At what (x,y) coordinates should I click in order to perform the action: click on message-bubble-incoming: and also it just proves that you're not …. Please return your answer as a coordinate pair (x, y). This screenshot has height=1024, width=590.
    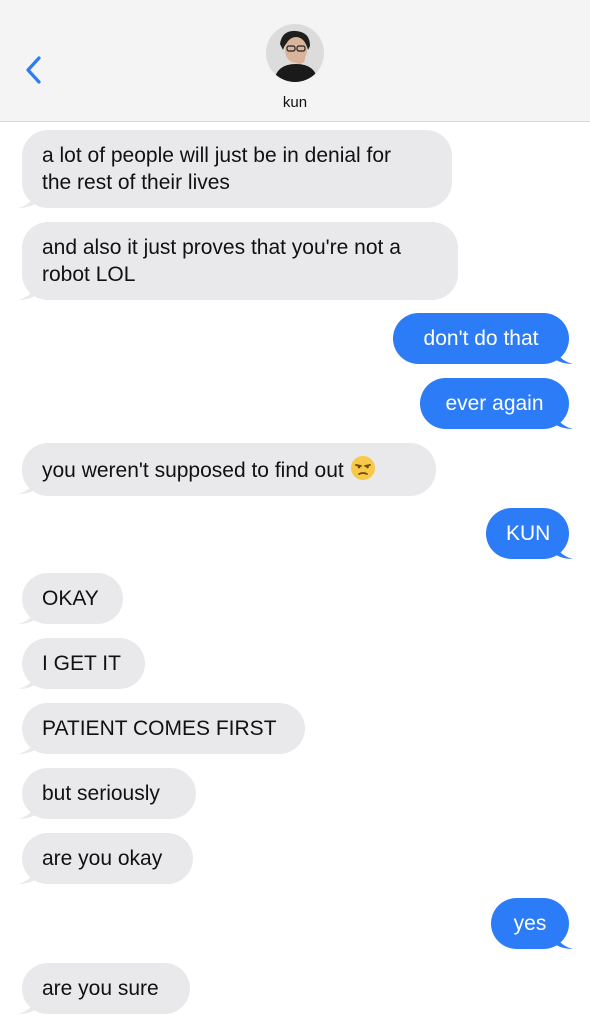
    Looking at the image, I should click on (240, 261).